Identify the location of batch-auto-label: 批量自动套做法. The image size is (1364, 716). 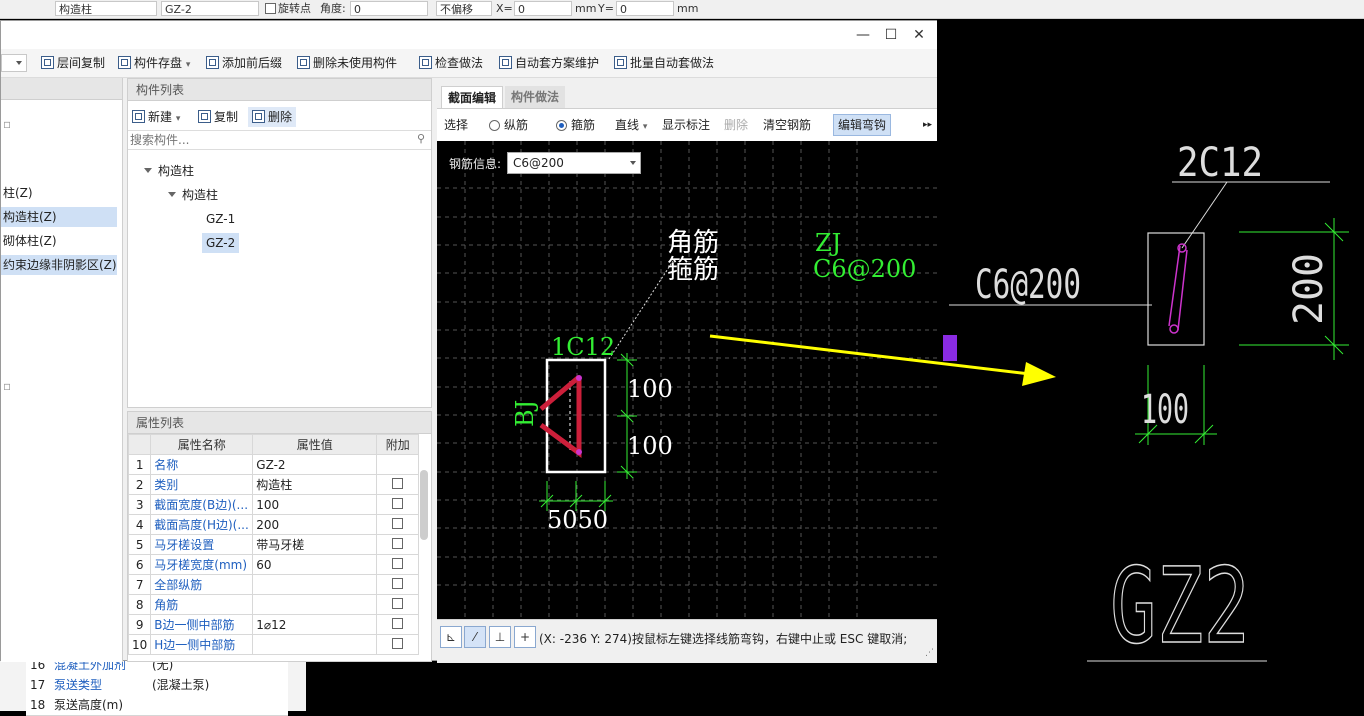
(672, 63).